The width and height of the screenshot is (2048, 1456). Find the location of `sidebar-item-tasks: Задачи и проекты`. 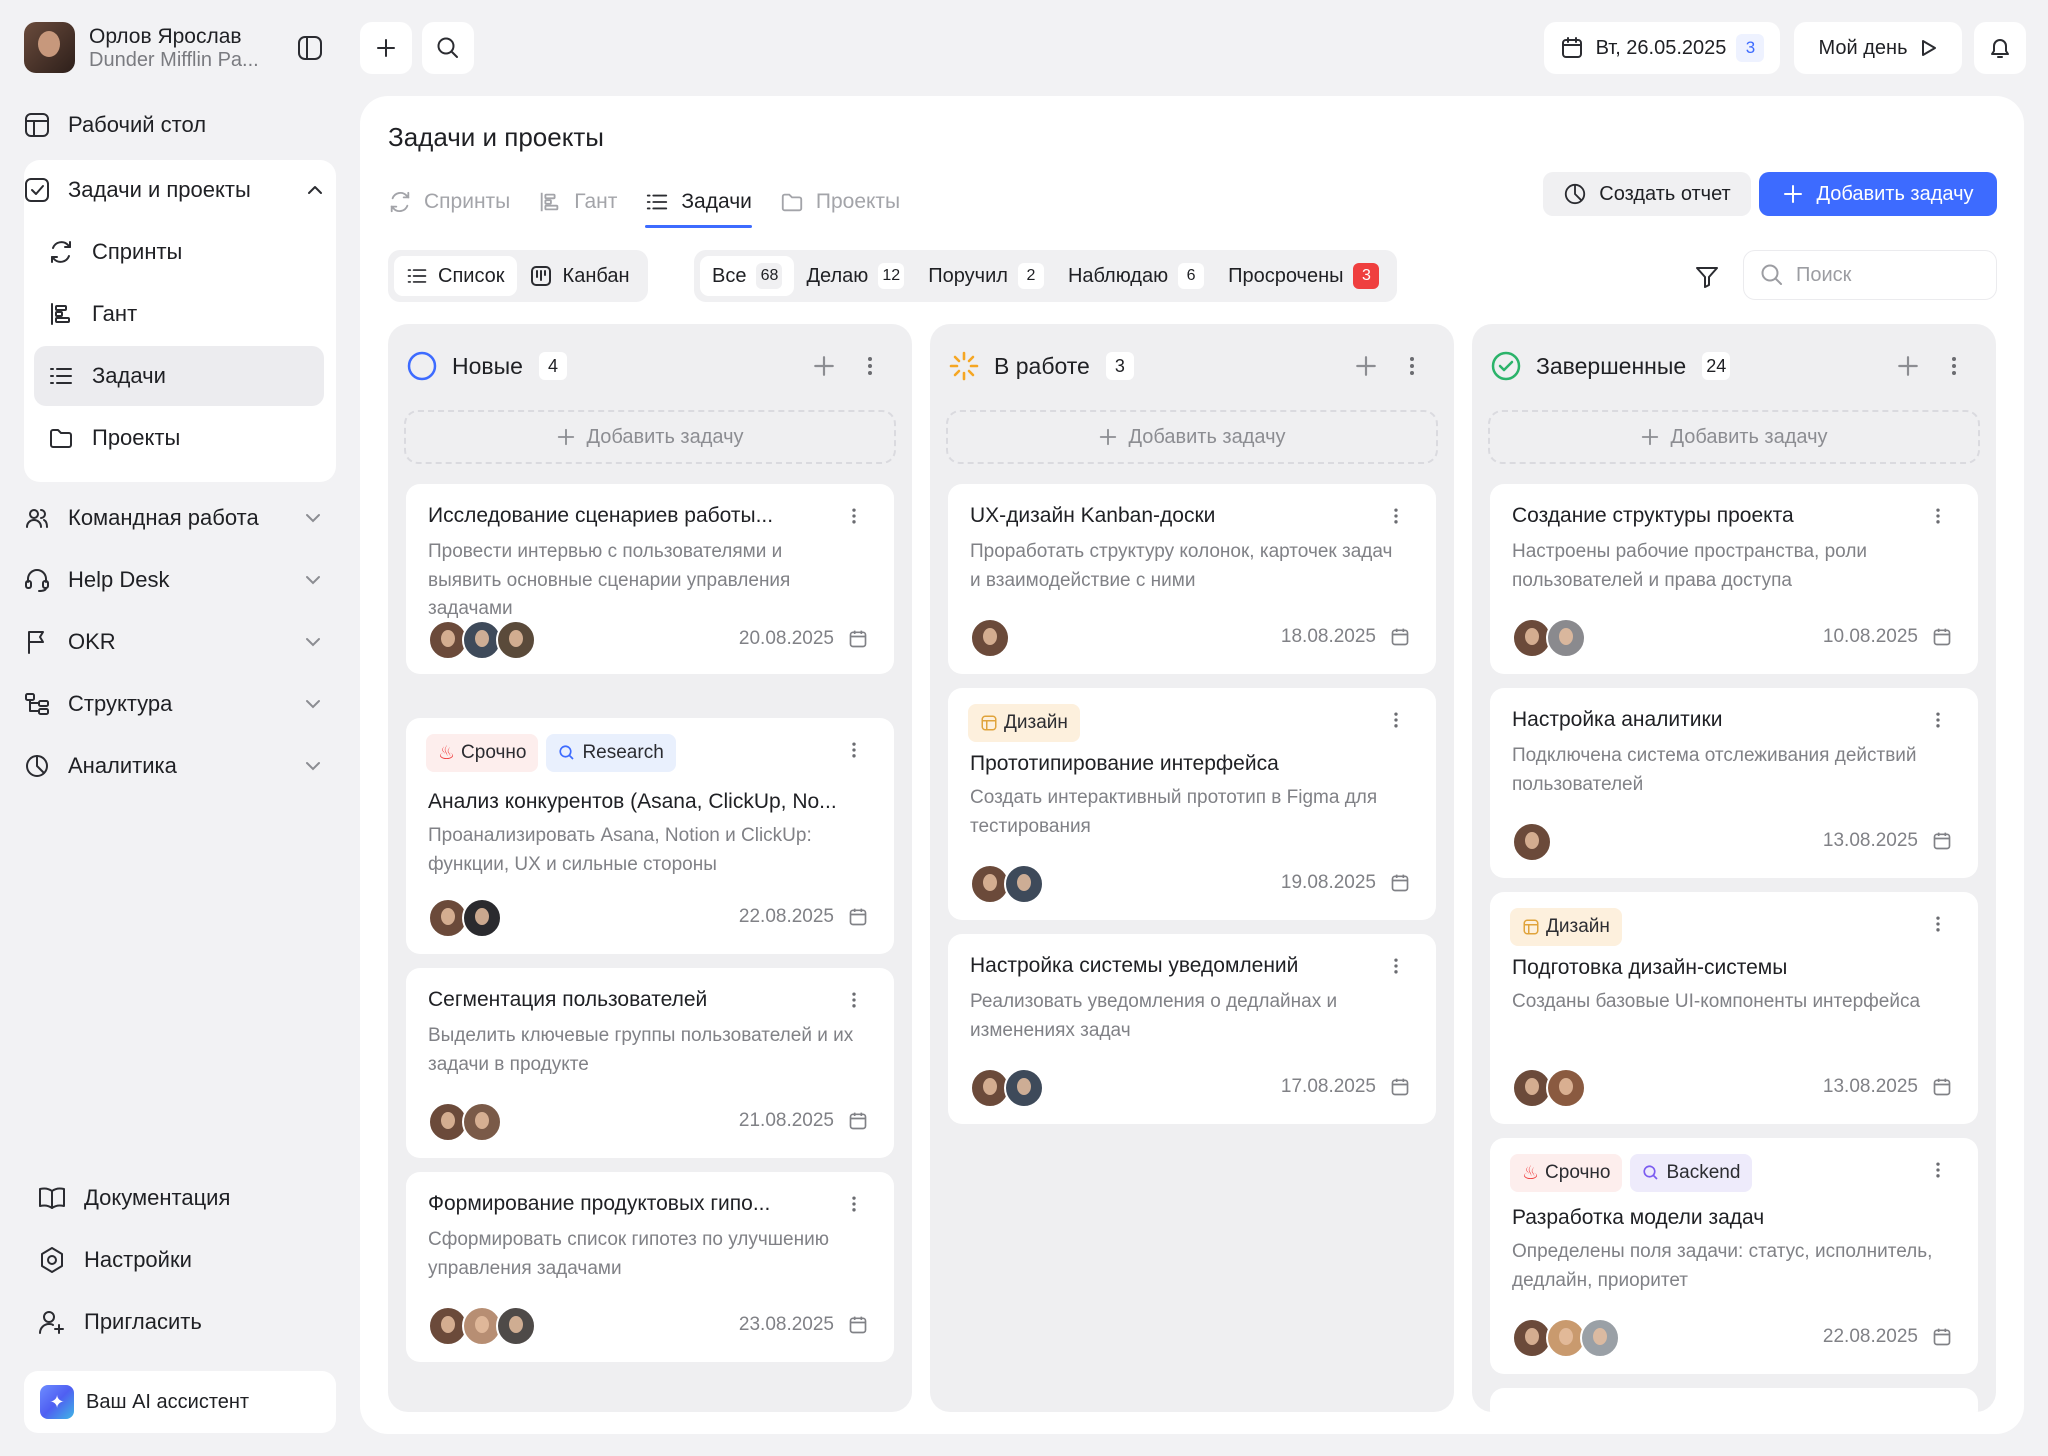

sidebar-item-tasks: Задачи и проекты is located at coordinates (180, 190).